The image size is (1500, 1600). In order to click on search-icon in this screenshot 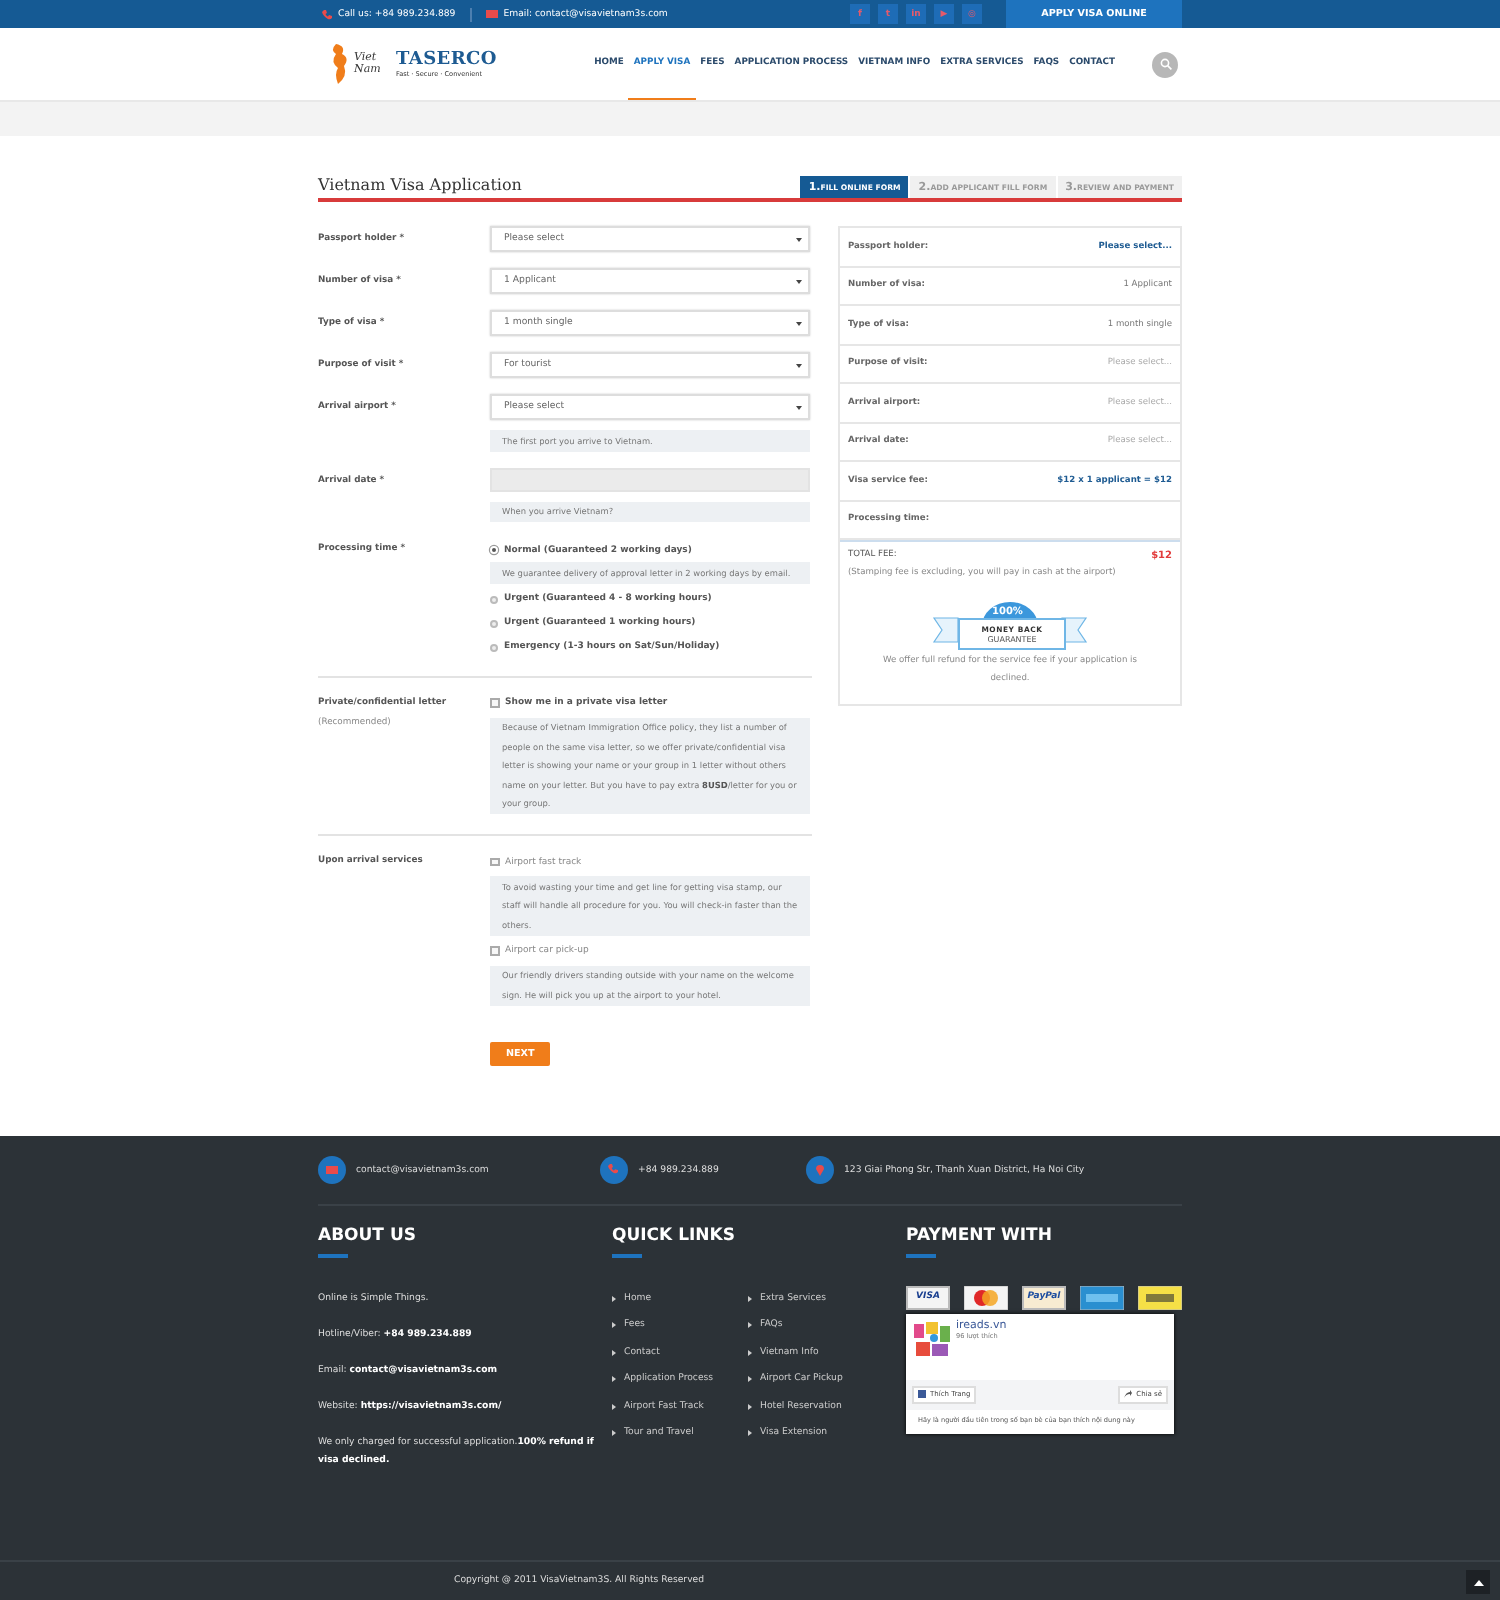, I will do `click(1165, 64)`.